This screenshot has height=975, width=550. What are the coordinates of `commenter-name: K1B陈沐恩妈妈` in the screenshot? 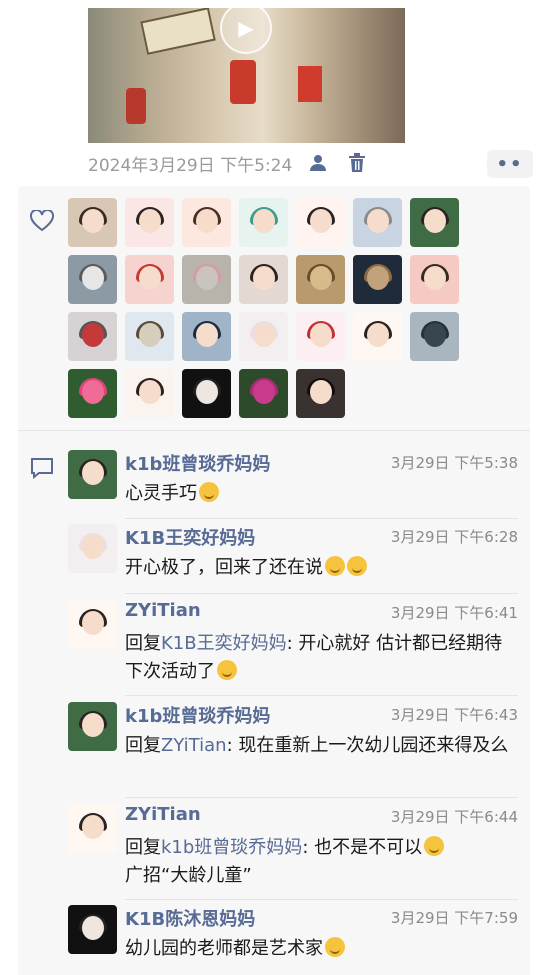 It's located at (190, 918).